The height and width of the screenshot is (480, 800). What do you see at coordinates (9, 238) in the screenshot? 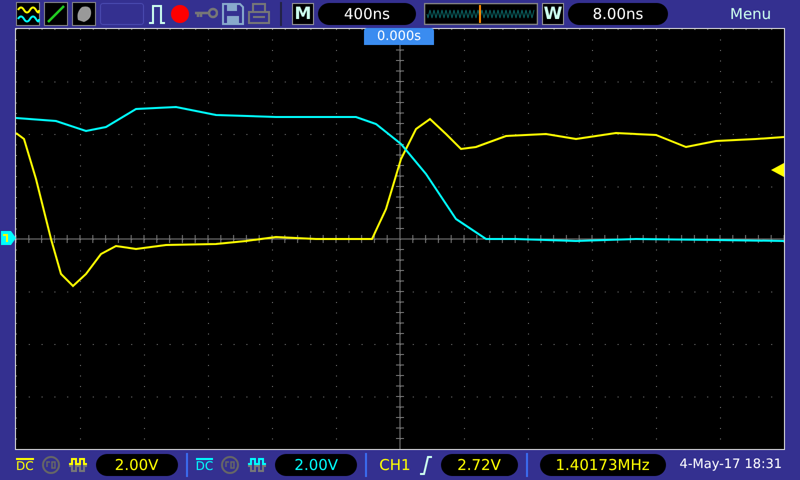
I see `ground-marker-icon` at bounding box center [9, 238].